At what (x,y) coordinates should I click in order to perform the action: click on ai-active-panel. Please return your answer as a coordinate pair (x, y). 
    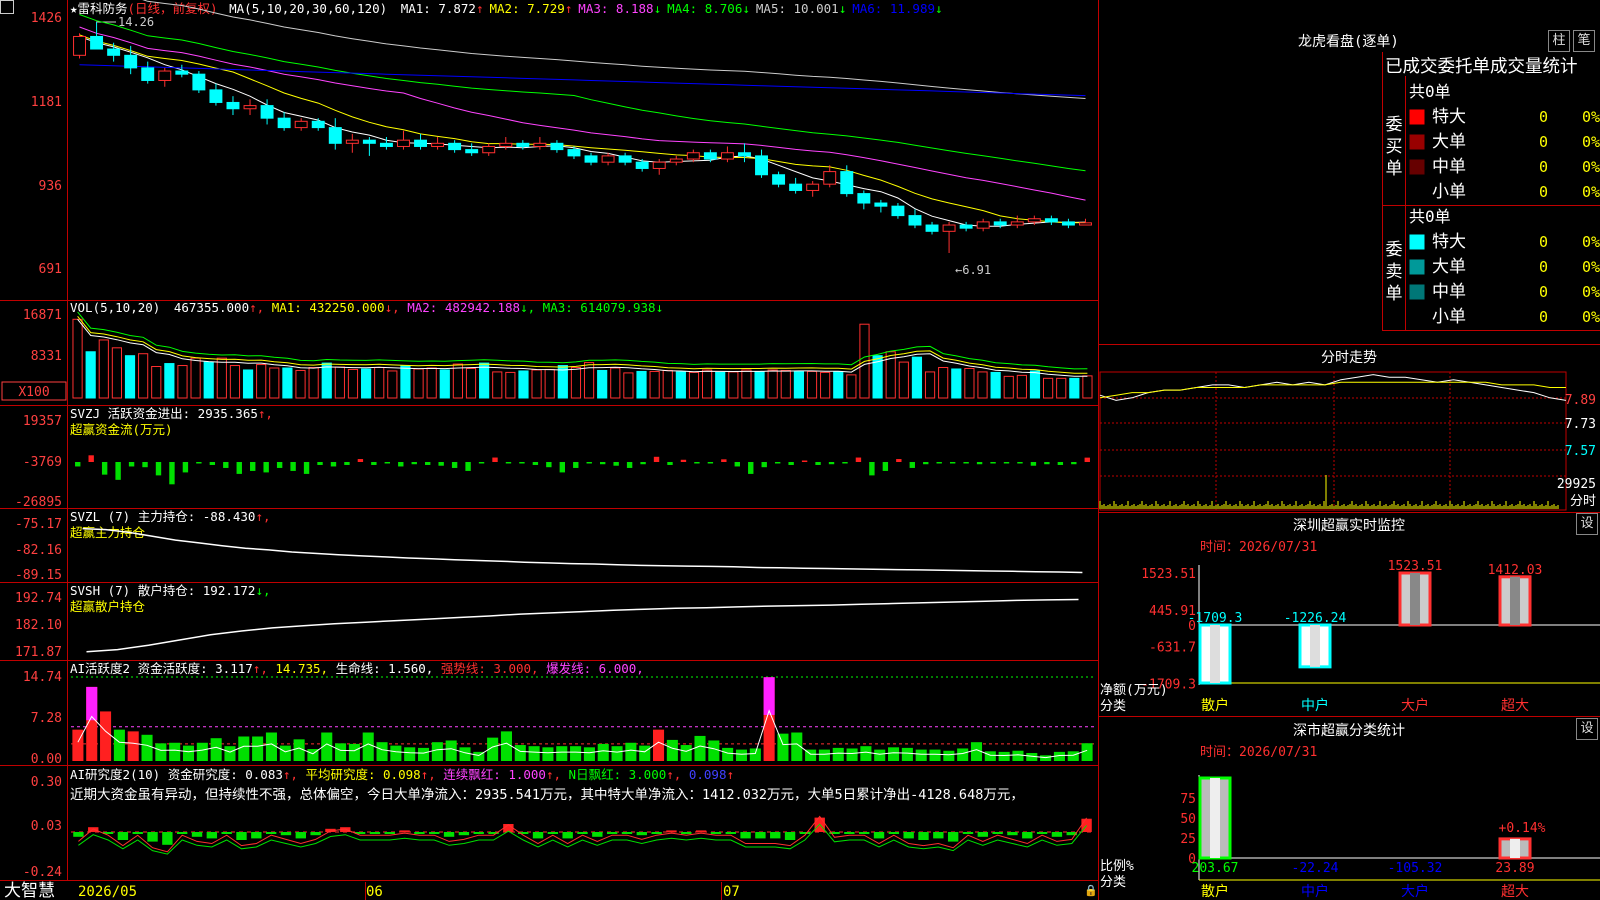
    Looking at the image, I should click on (582, 718).